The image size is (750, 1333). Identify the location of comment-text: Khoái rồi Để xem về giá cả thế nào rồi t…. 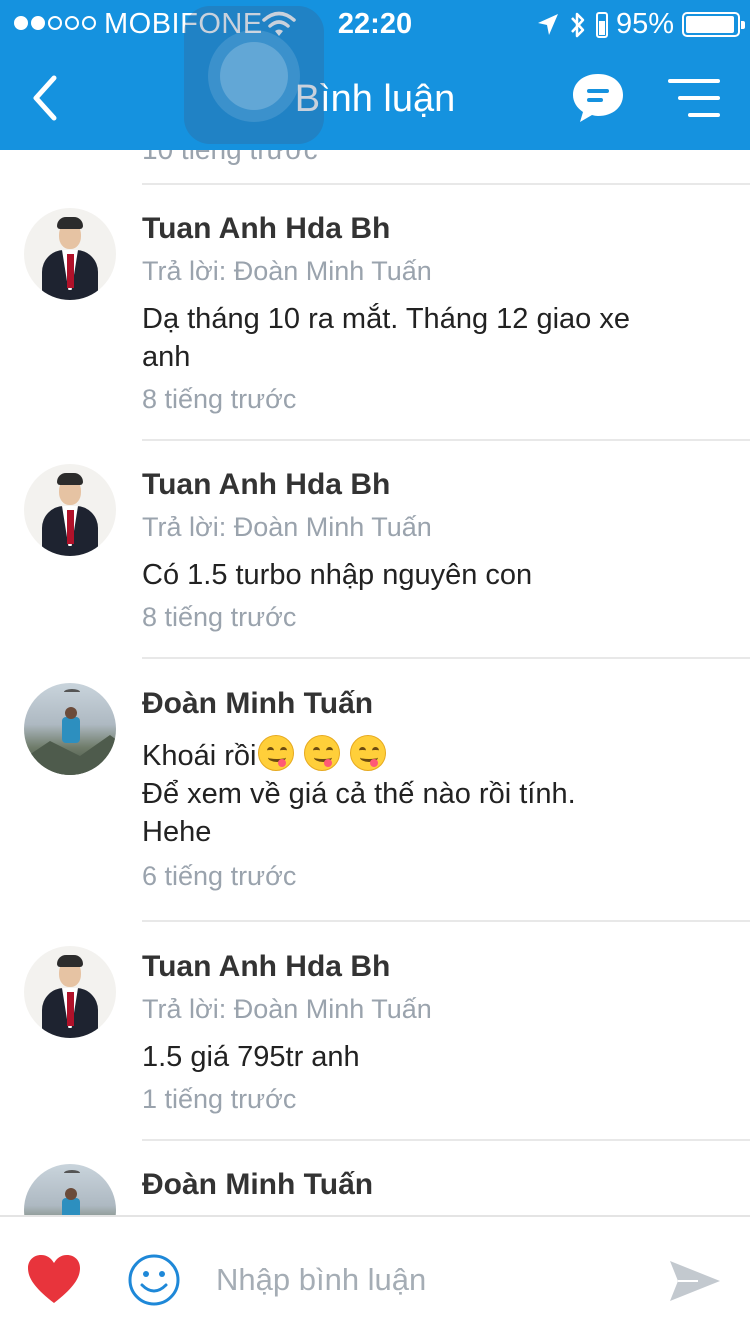
(437, 793).